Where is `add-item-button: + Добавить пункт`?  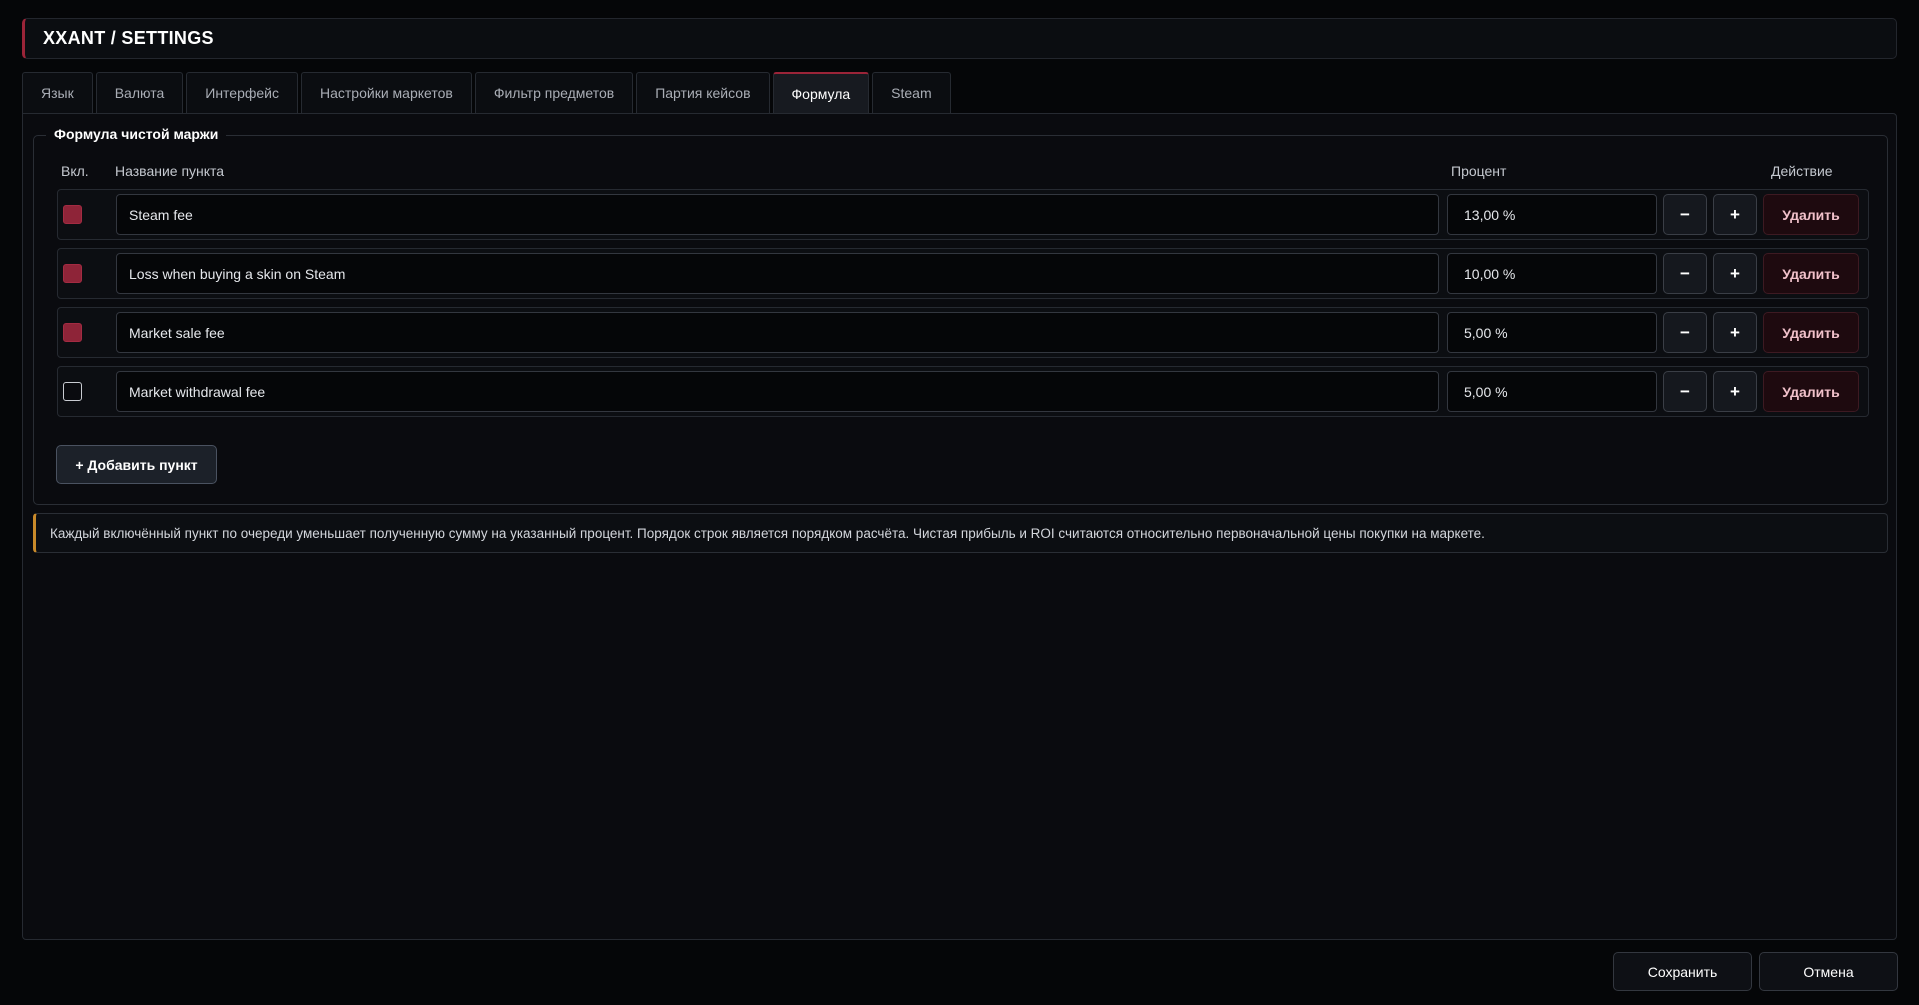 add-item-button: + Добавить пункт is located at coordinates (136, 464).